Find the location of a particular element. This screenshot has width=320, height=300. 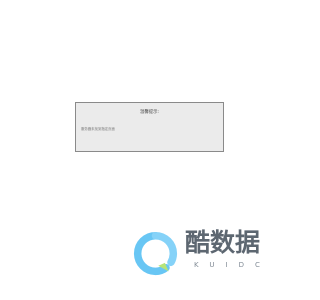

alert-dialog: 温馨提示: 服务器未找到指定页面 is located at coordinates (149, 127).